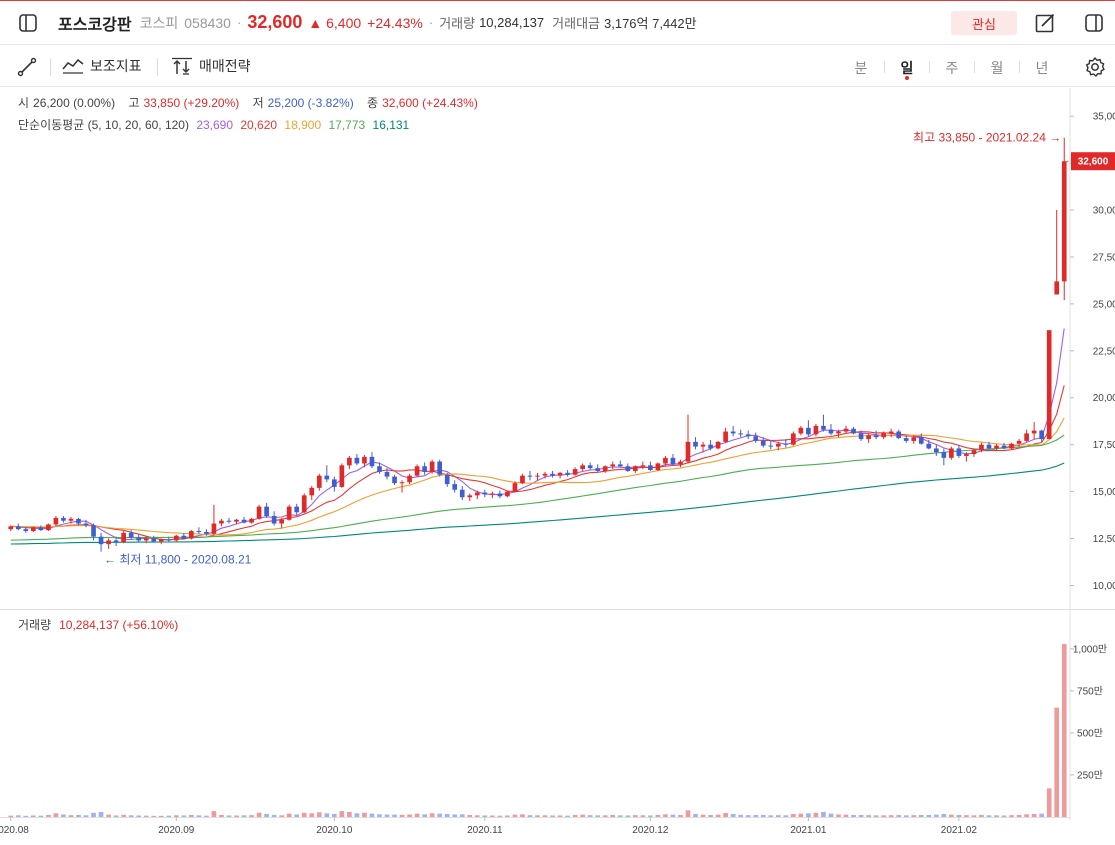 Image resolution: width=1115 pixels, height=845 pixels. Describe the element at coordinates (1104, 257) in the screenshot. I see `price-tick-label: 27,500` at that location.